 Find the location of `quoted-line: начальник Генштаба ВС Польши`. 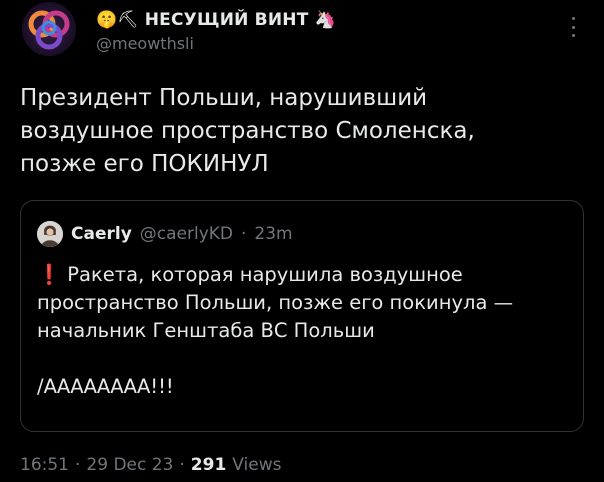

quoted-line: начальник Генштаба ВС Польши is located at coordinates (206, 330).